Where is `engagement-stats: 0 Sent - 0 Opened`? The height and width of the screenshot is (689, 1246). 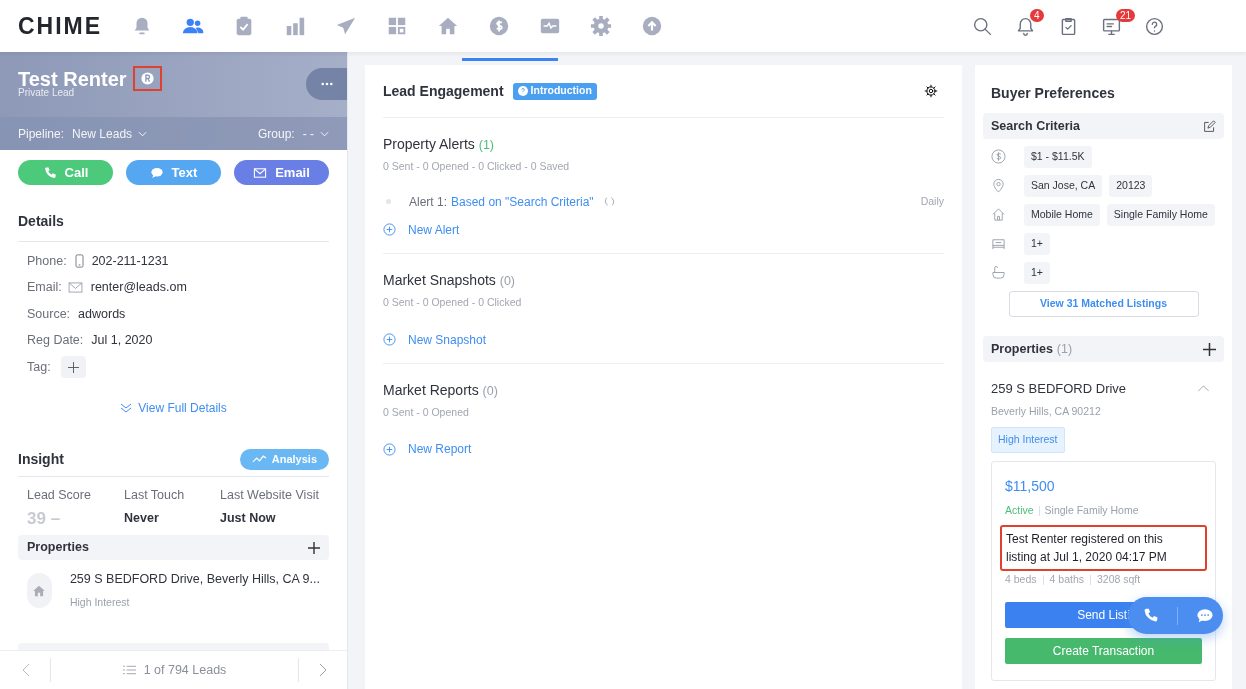
engagement-stats: 0 Sent - 0 Opened is located at coordinates (426, 412).